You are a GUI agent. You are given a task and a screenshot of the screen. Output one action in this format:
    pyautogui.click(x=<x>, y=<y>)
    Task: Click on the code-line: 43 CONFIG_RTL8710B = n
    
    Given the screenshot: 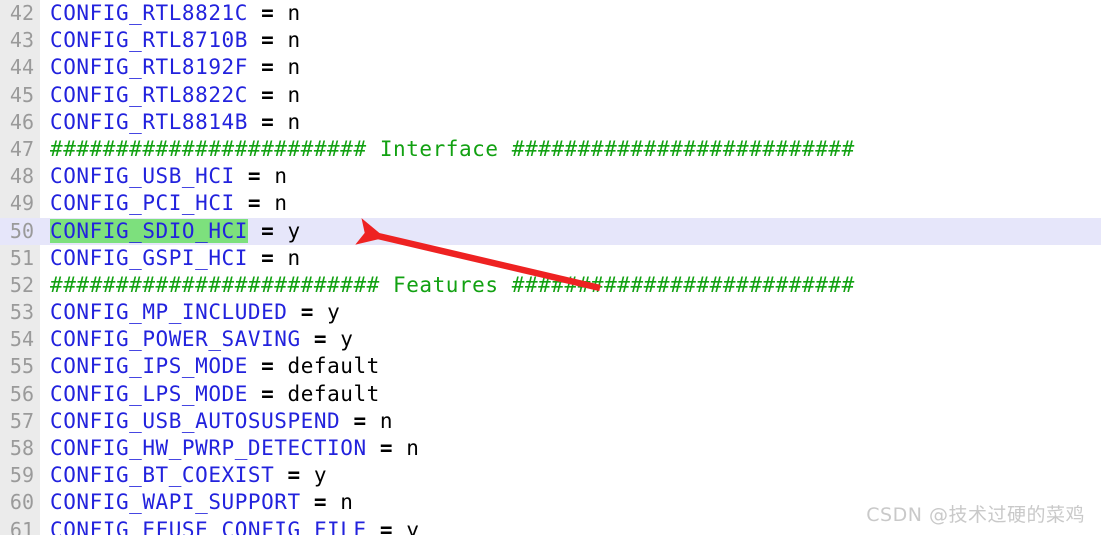 What is the action you would take?
    pyautogui.click(x=550, y=40)
    